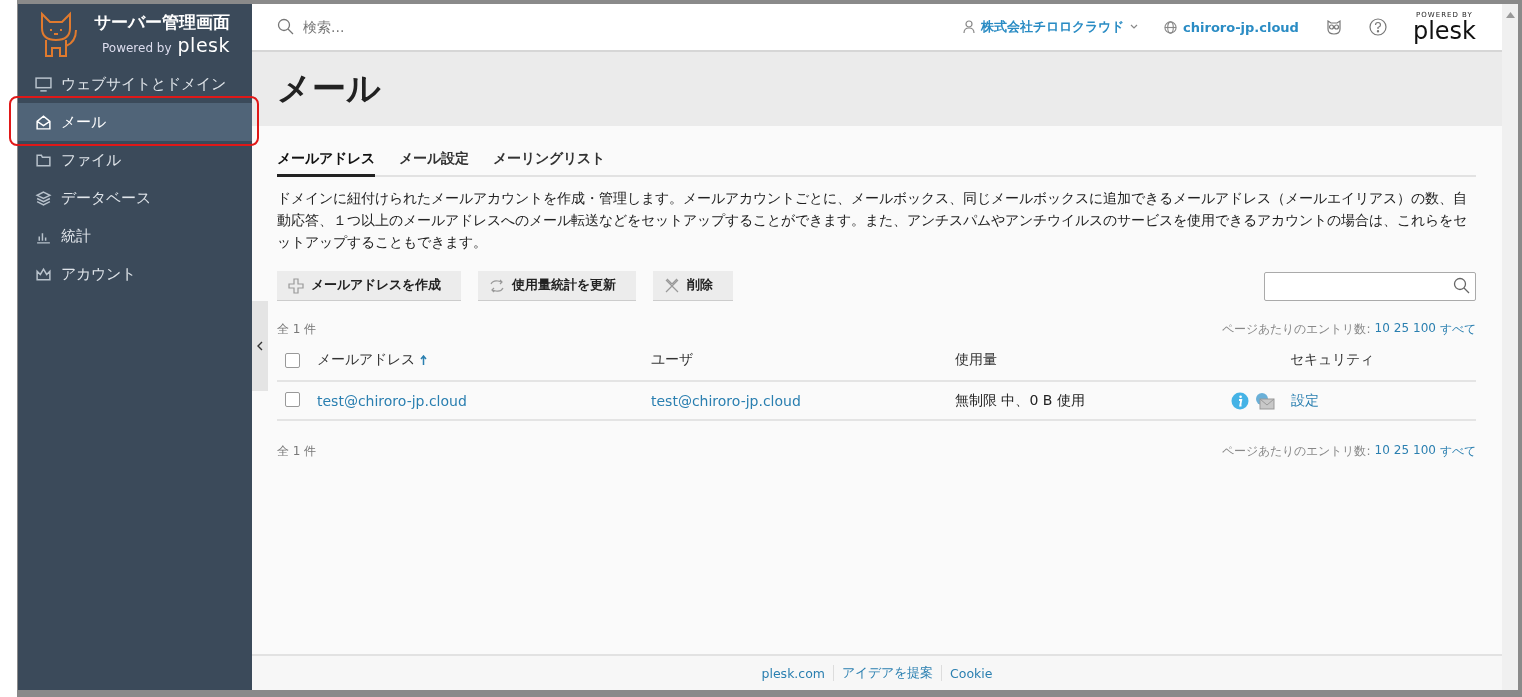  What do you see at coordinates (1051, 27) in the screenshot?
I see `account-menu: 株式会社チロロクラウド` at bounding box center [1051, 27].